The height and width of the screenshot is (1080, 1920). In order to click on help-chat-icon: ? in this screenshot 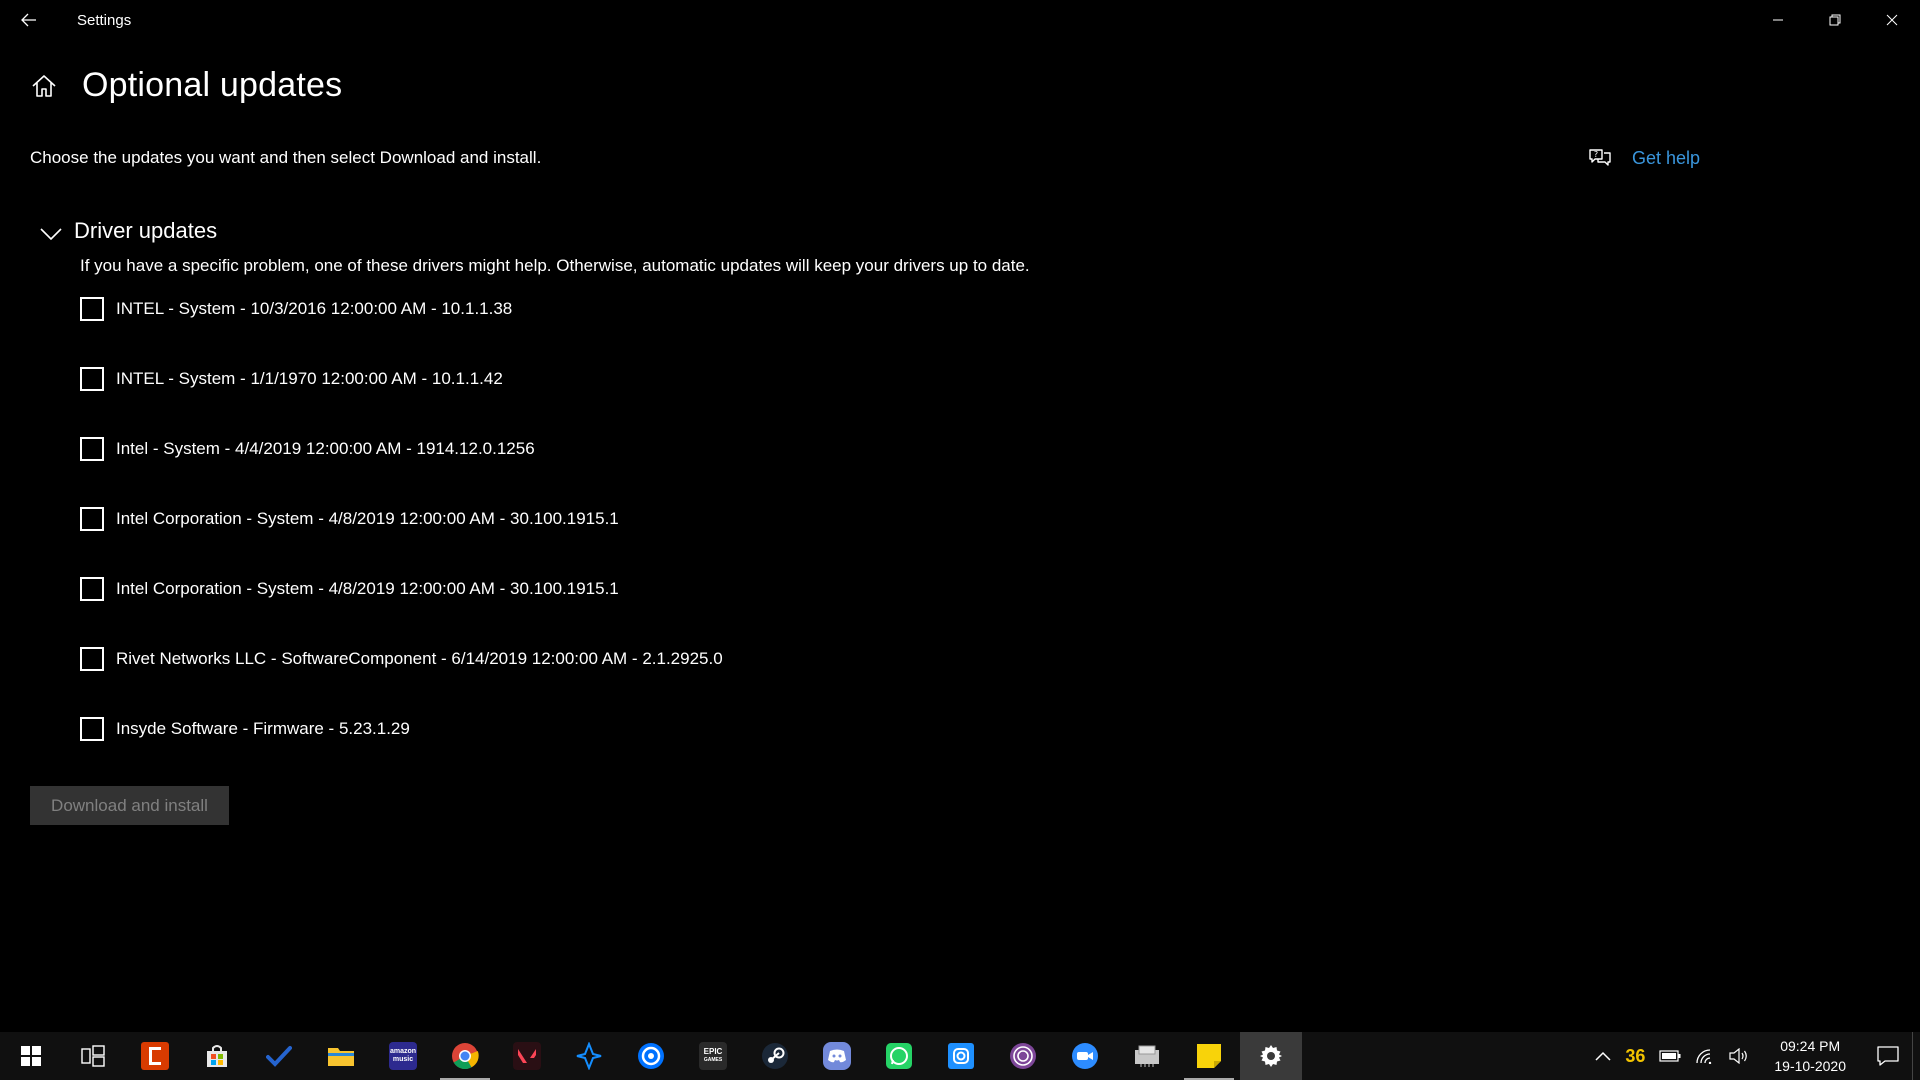, I will do `click(1600, 157)`.